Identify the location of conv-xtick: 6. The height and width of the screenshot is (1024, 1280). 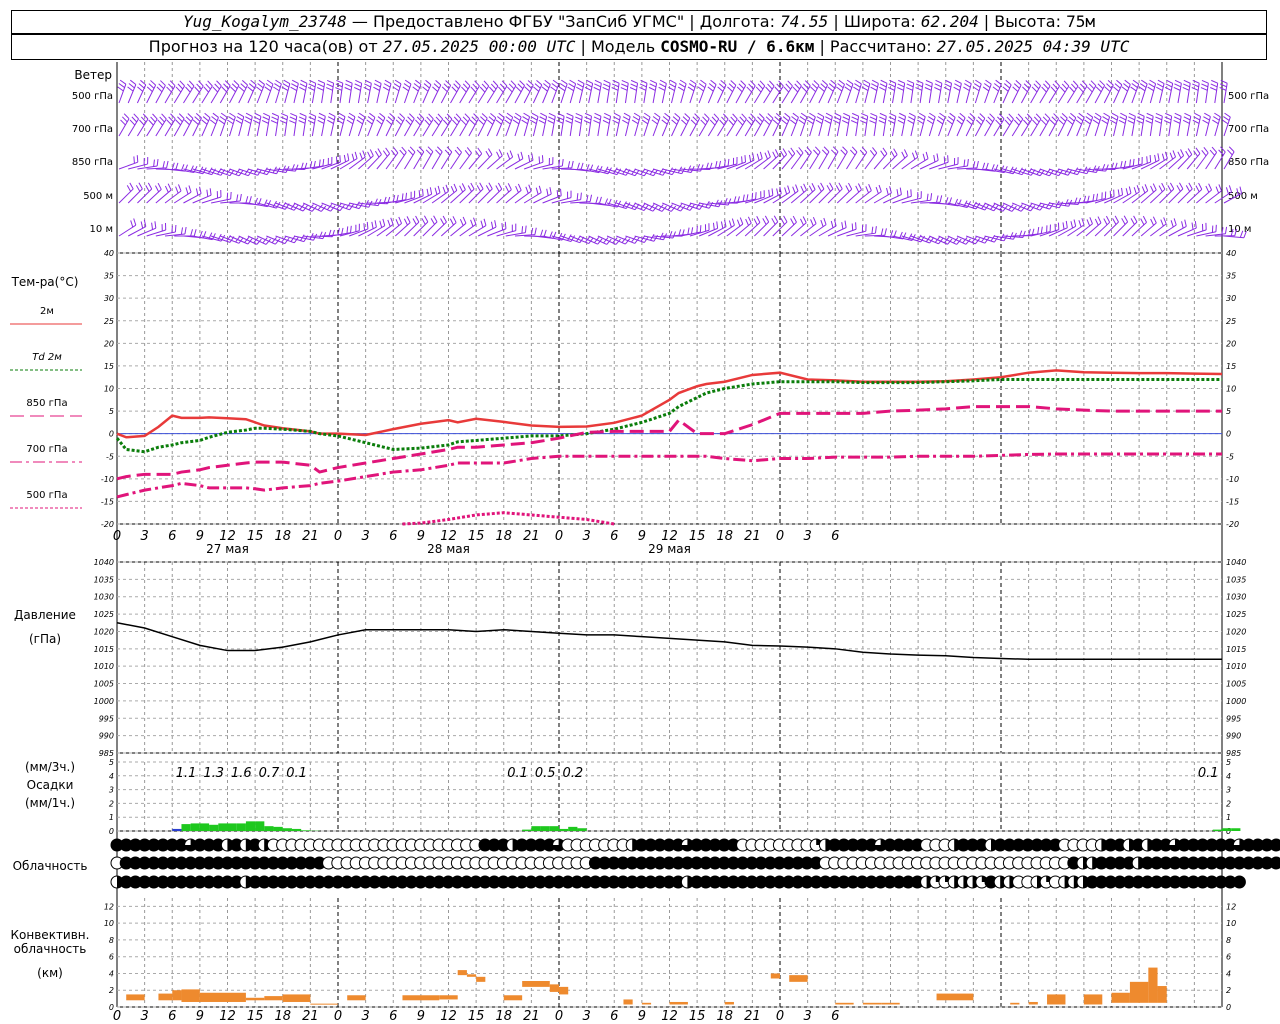
(835, 1016).